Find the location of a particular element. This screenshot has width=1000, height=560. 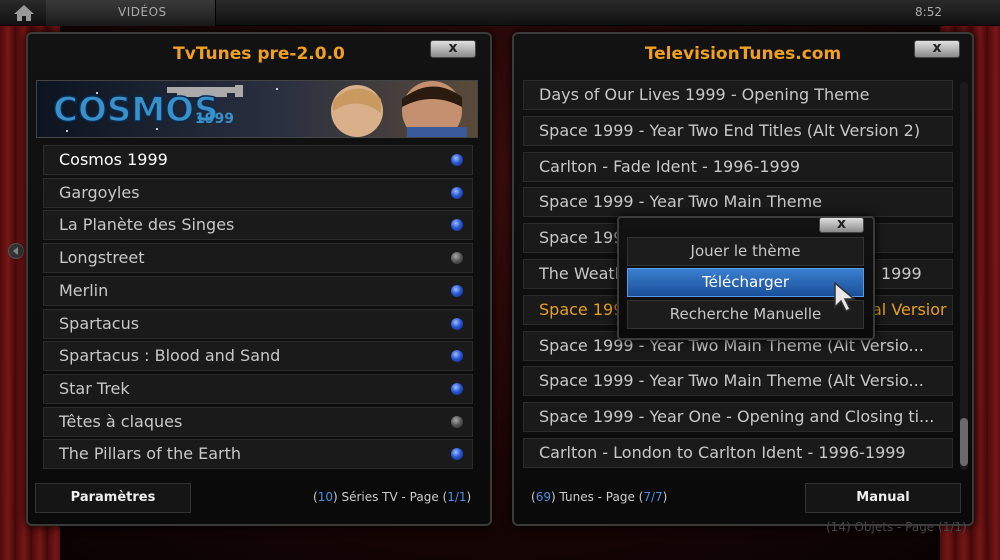

list-item-label: The Weath is located at coordinates (582, 273).